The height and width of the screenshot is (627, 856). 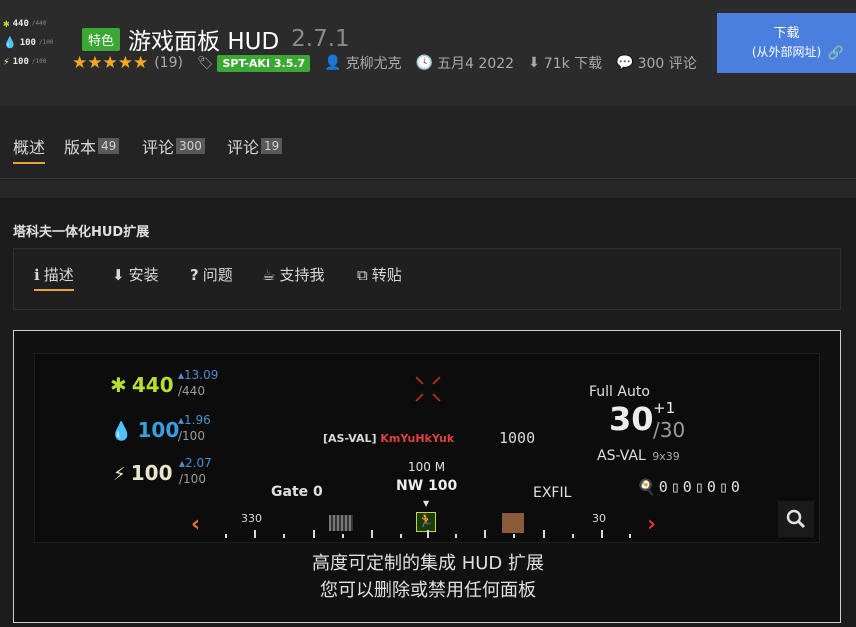 I want to click on tag-badge: SPT-AKI 3.5.7, so click(x=264, y=63).